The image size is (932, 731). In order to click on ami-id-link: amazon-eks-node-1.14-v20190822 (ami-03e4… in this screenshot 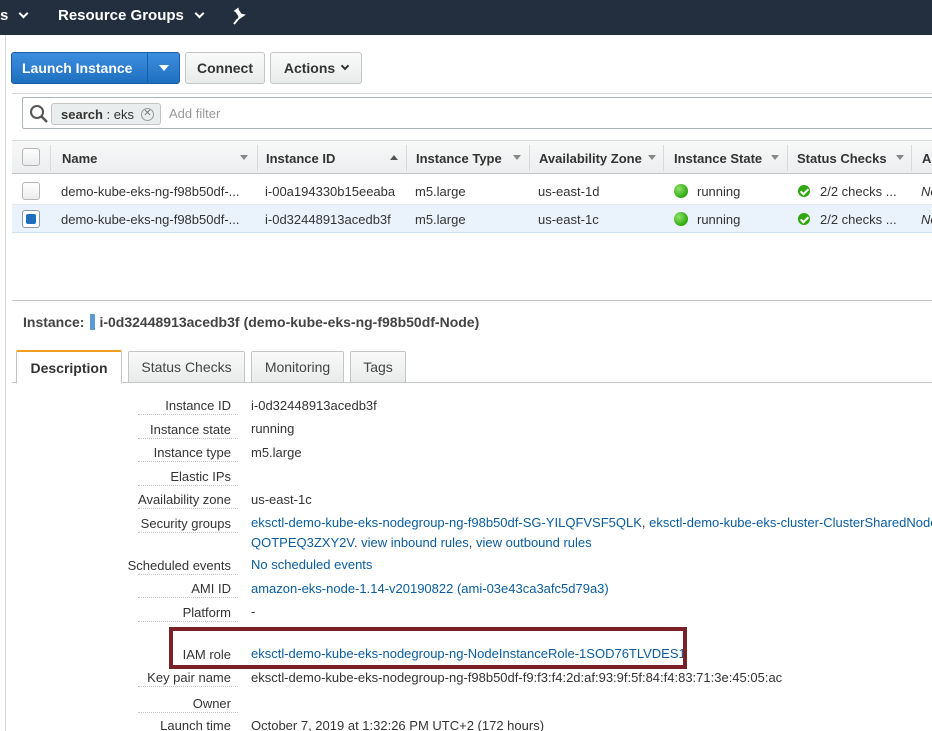, I will do `click(430, 588)`.